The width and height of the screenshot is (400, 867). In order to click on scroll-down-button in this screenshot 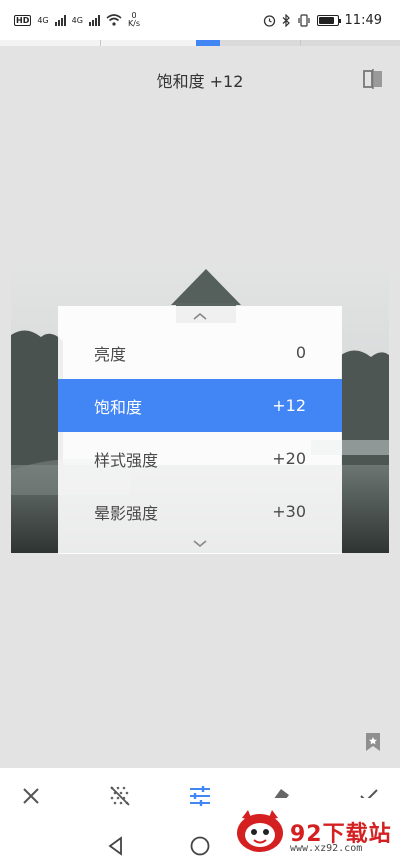, I will do `click(200, 544)`.